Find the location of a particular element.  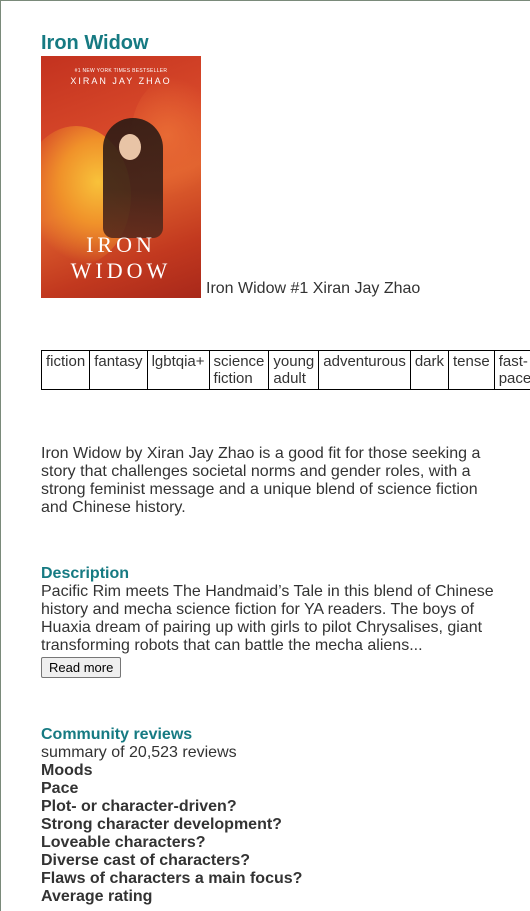

tag-cell: tense is located at coordinates (471, 370).